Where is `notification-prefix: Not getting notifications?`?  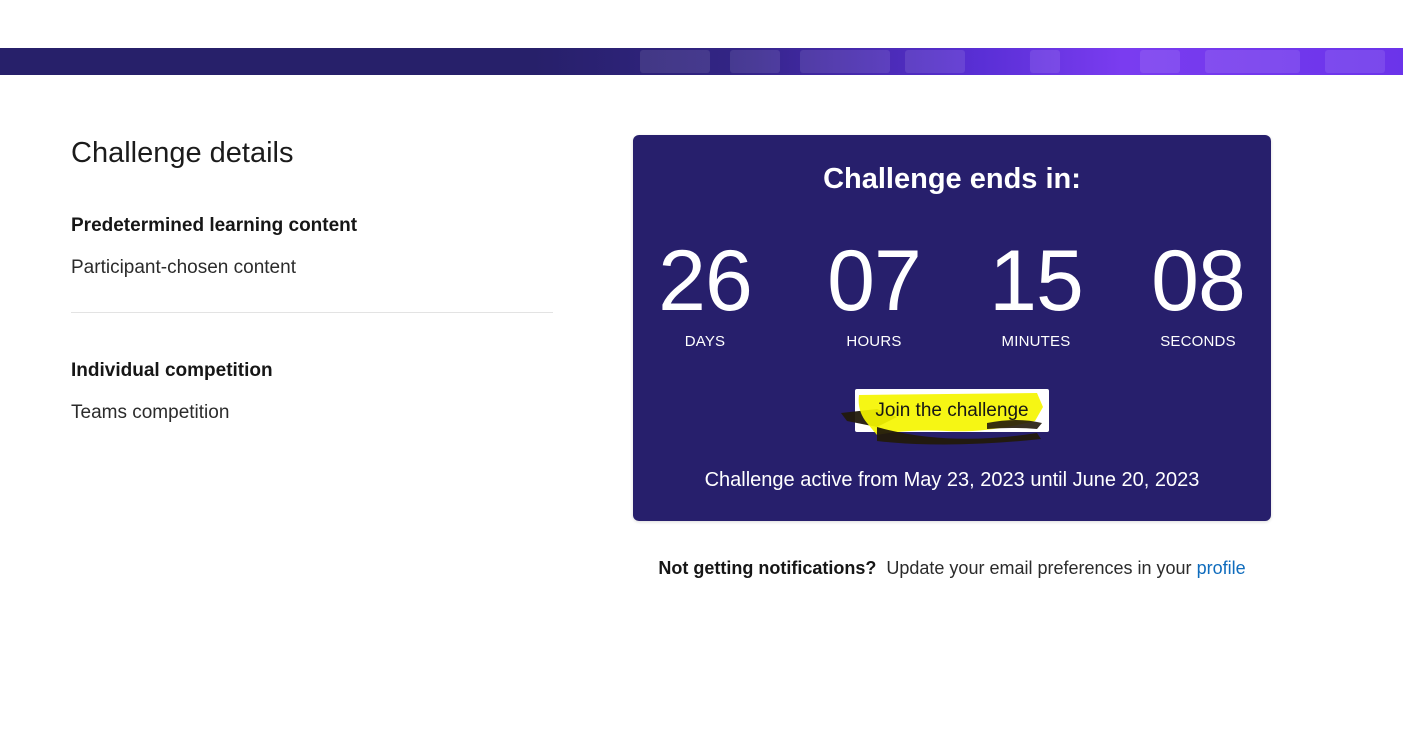
notification-prefix: Not getting notifications? is located at coordinates (767, 568).